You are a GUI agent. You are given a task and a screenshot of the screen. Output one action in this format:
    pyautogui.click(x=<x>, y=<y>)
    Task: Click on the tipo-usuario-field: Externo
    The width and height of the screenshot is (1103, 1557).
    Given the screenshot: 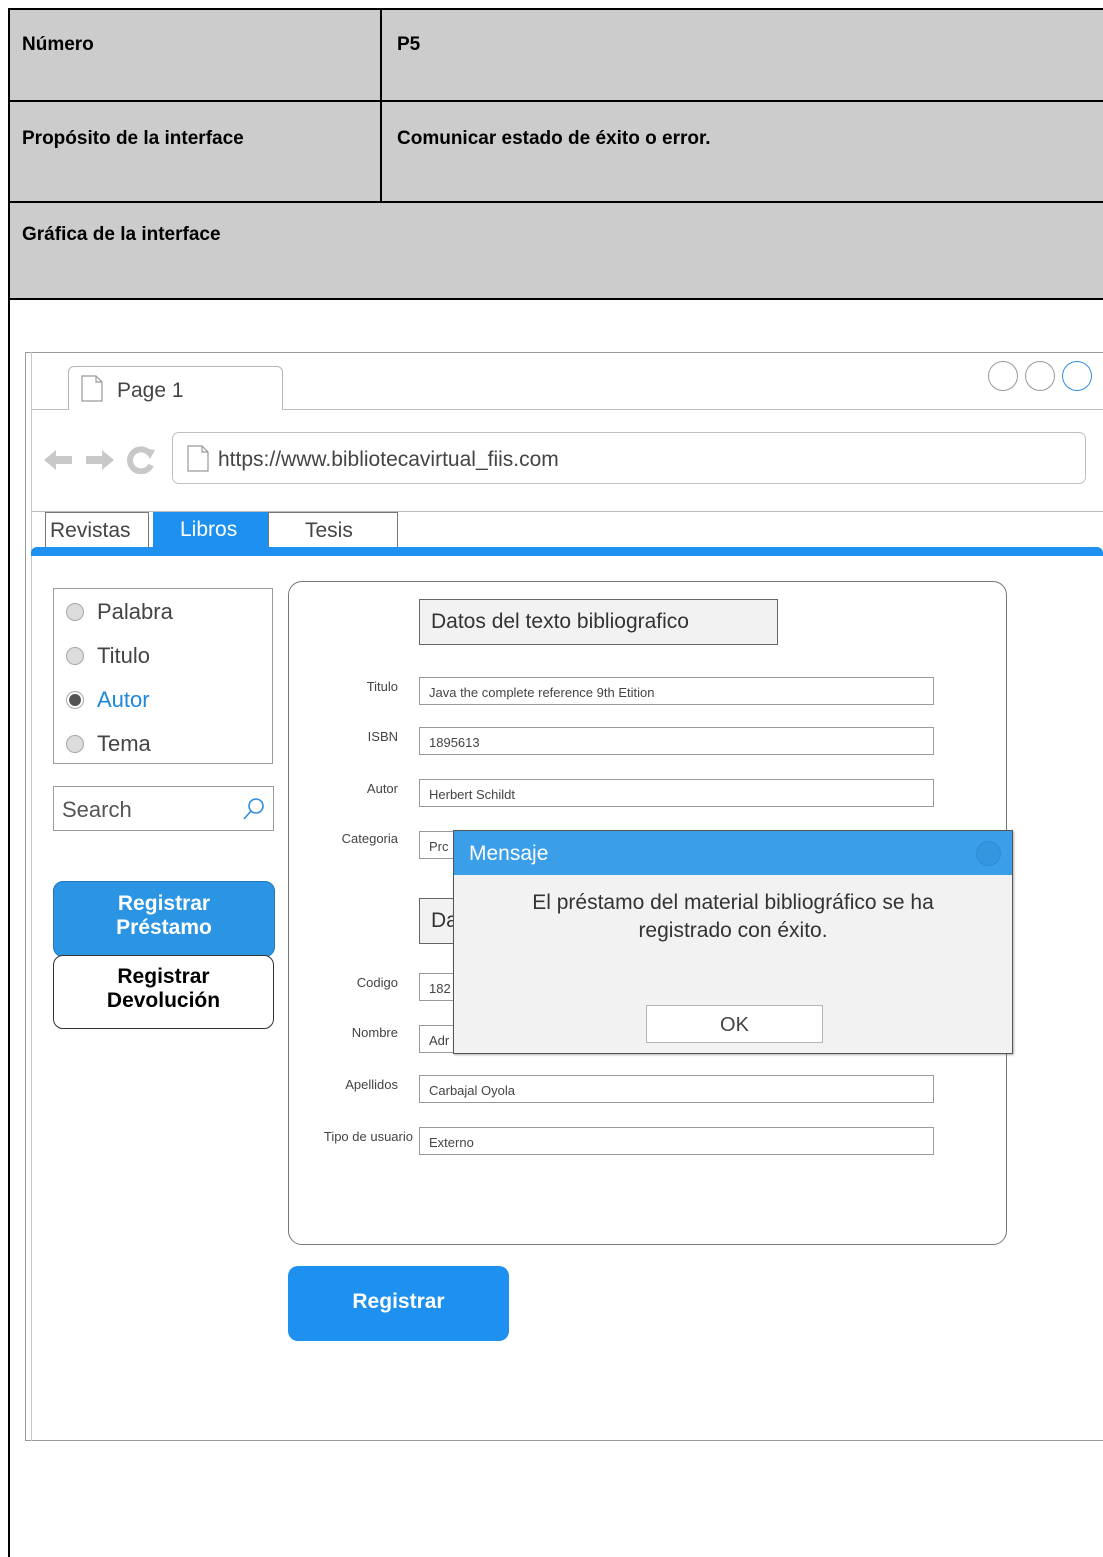 What is the action you would take?
    pyautogui.click(x=676, y=1141)
    